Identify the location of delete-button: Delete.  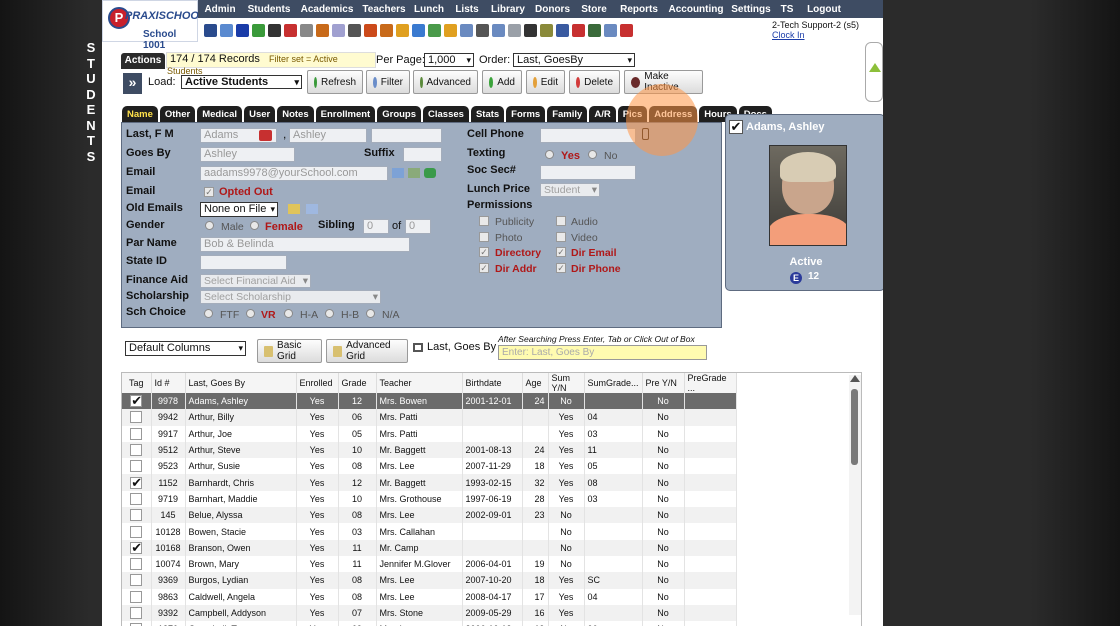
(594, 82).